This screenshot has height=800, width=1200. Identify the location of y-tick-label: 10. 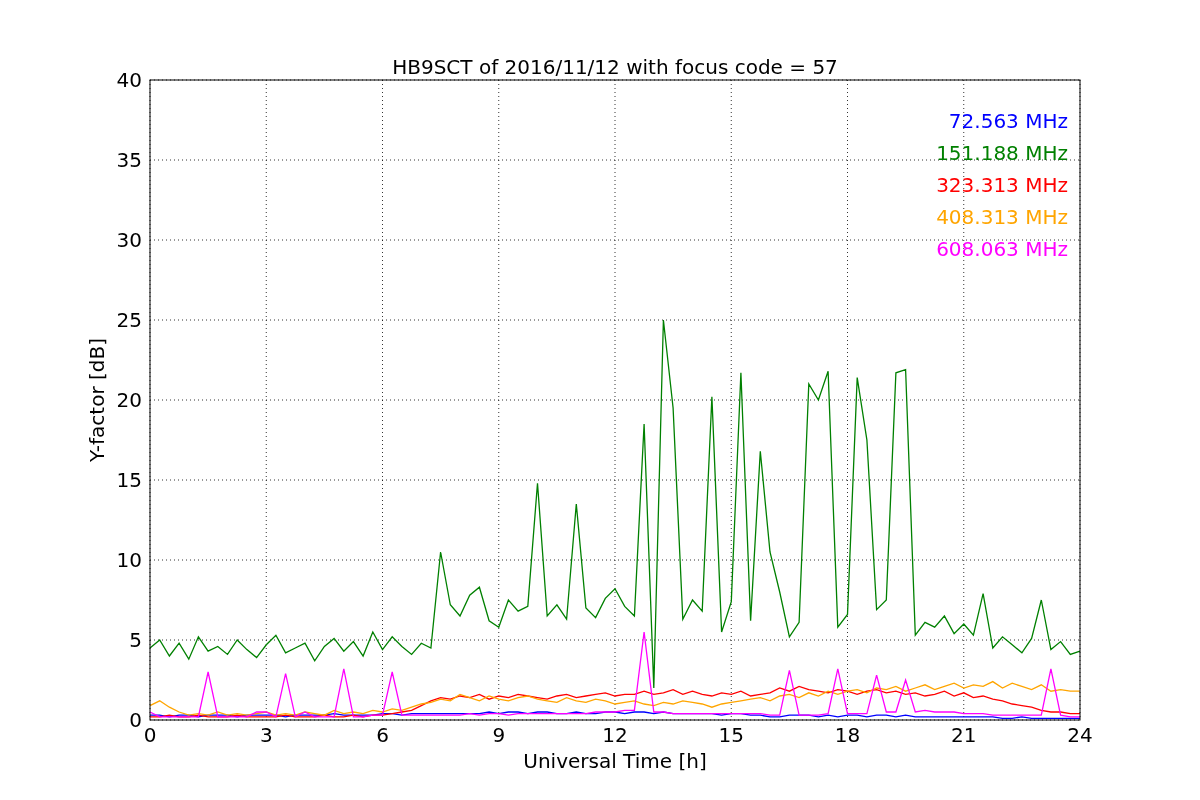
(129, 560).